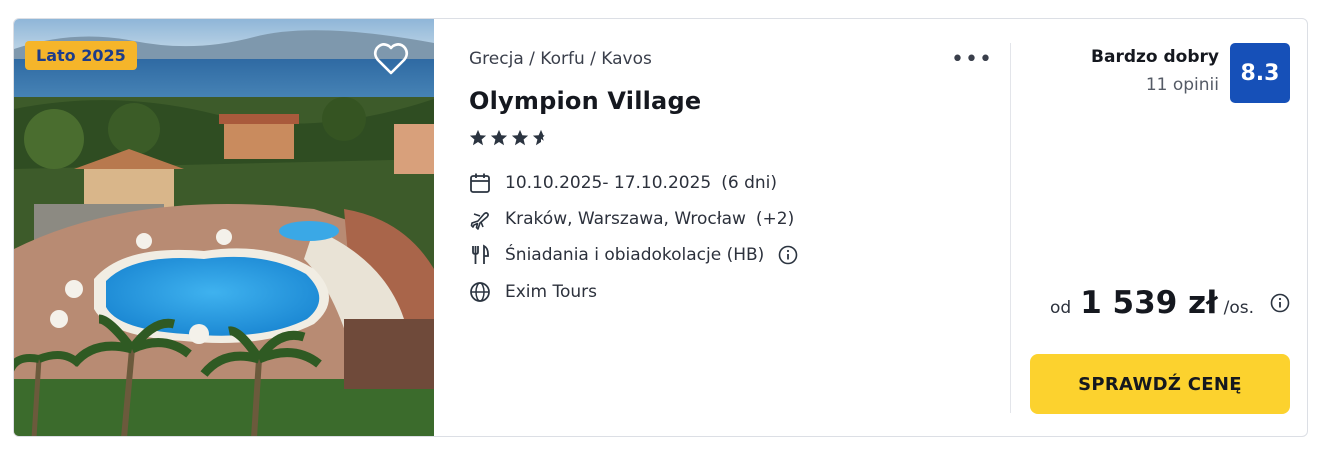 This screenshot has height=450, width=1329. I want to click on breadcrumb: Grecja / Korfu / Kavos, so click(560, 59).